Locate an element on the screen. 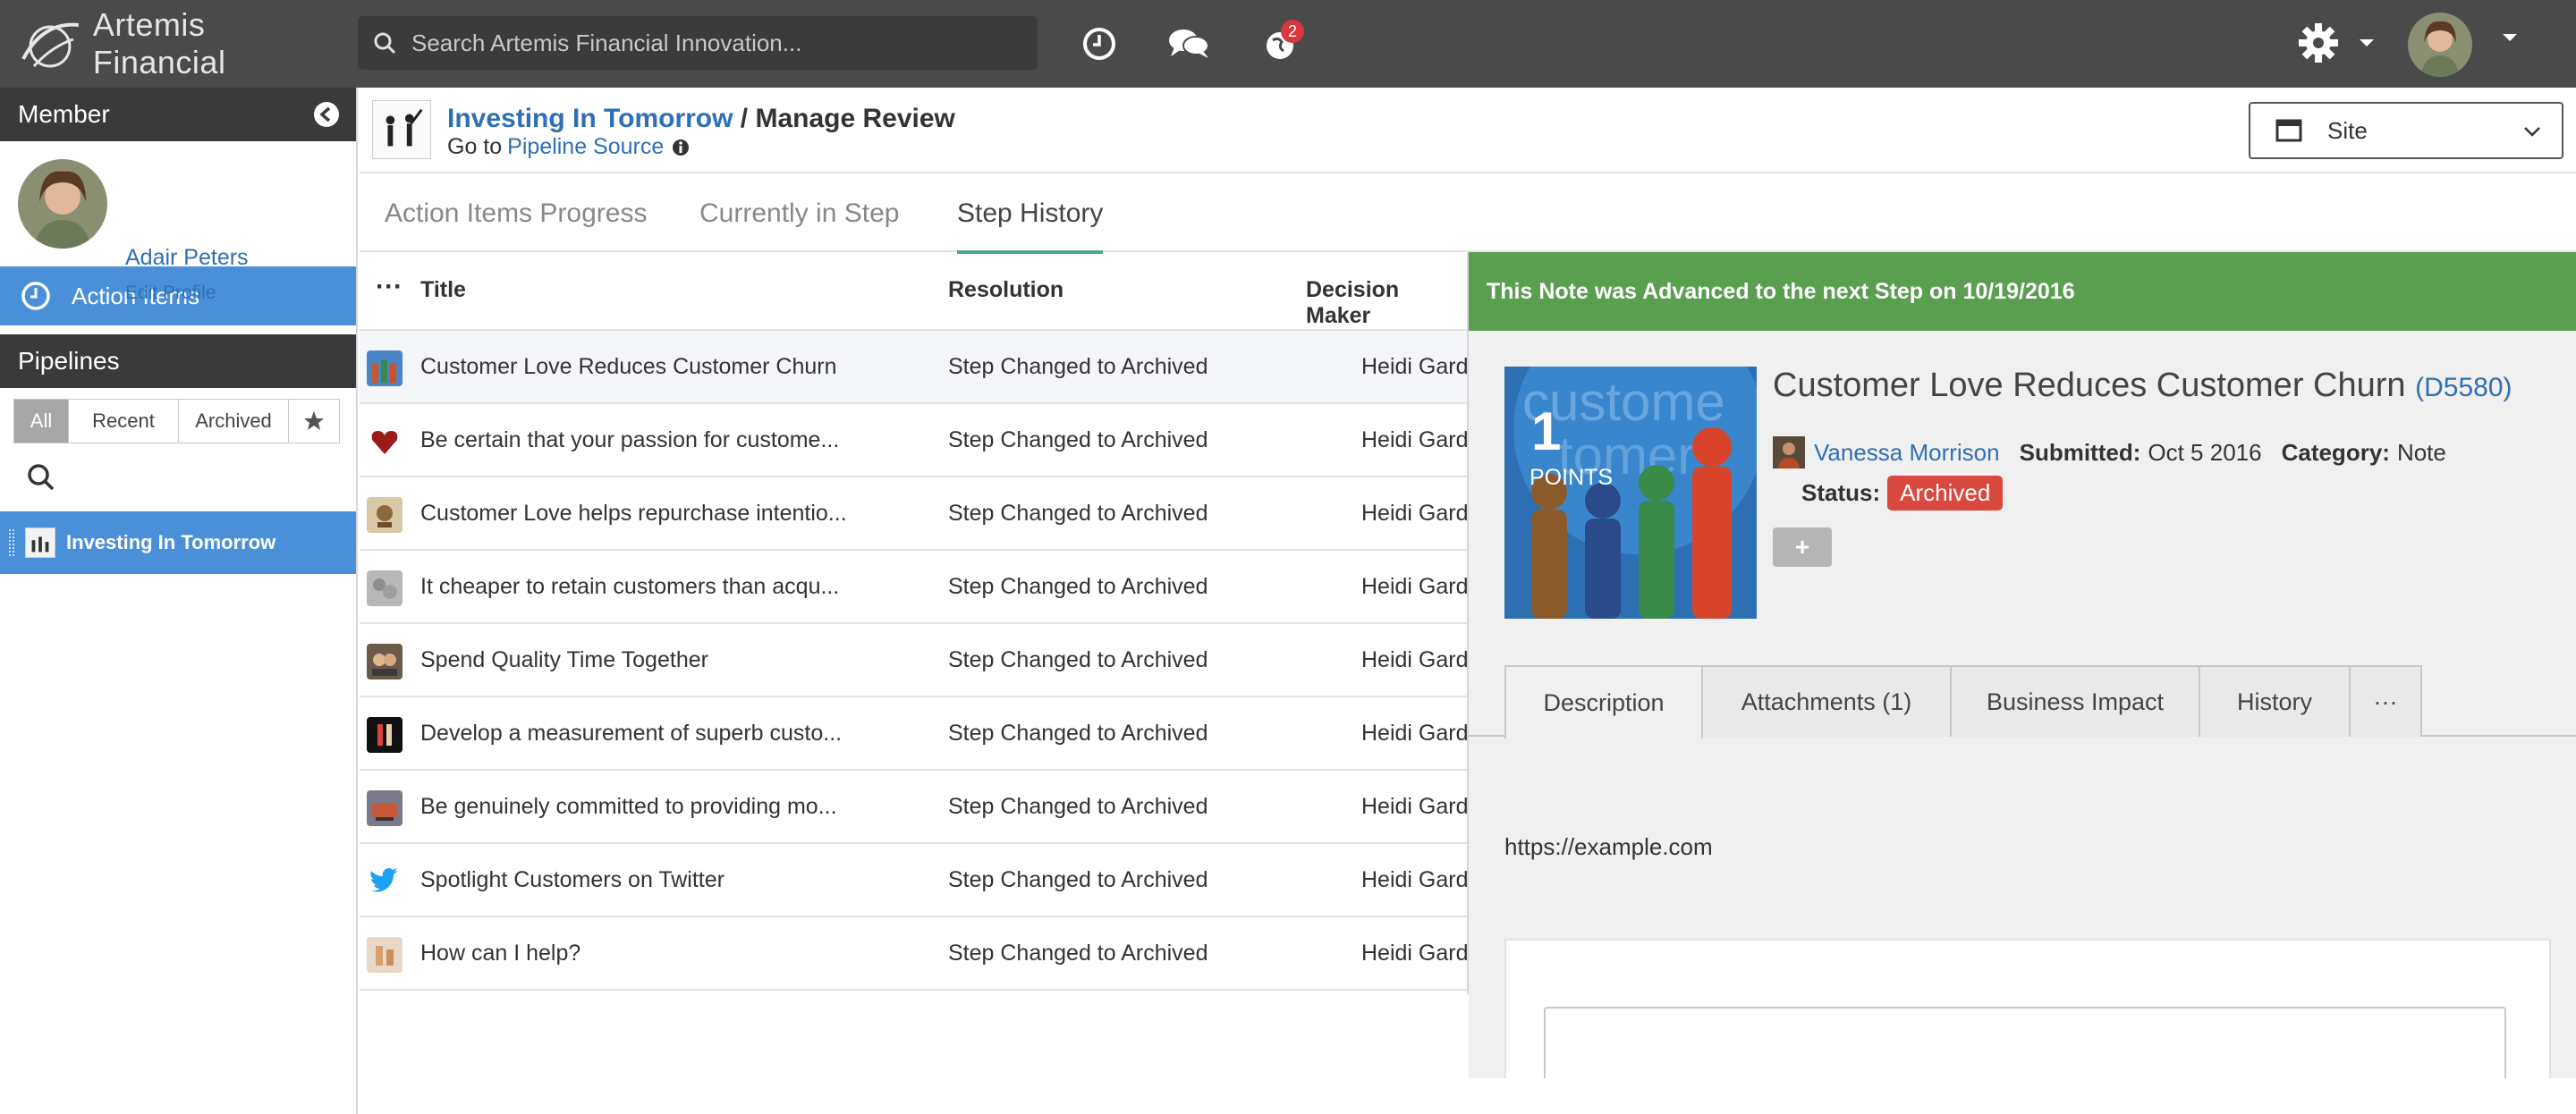 The width and height of the screenshot is (2576, 1114). tab-step-history: Step History is located at coordinates (1030, 214).